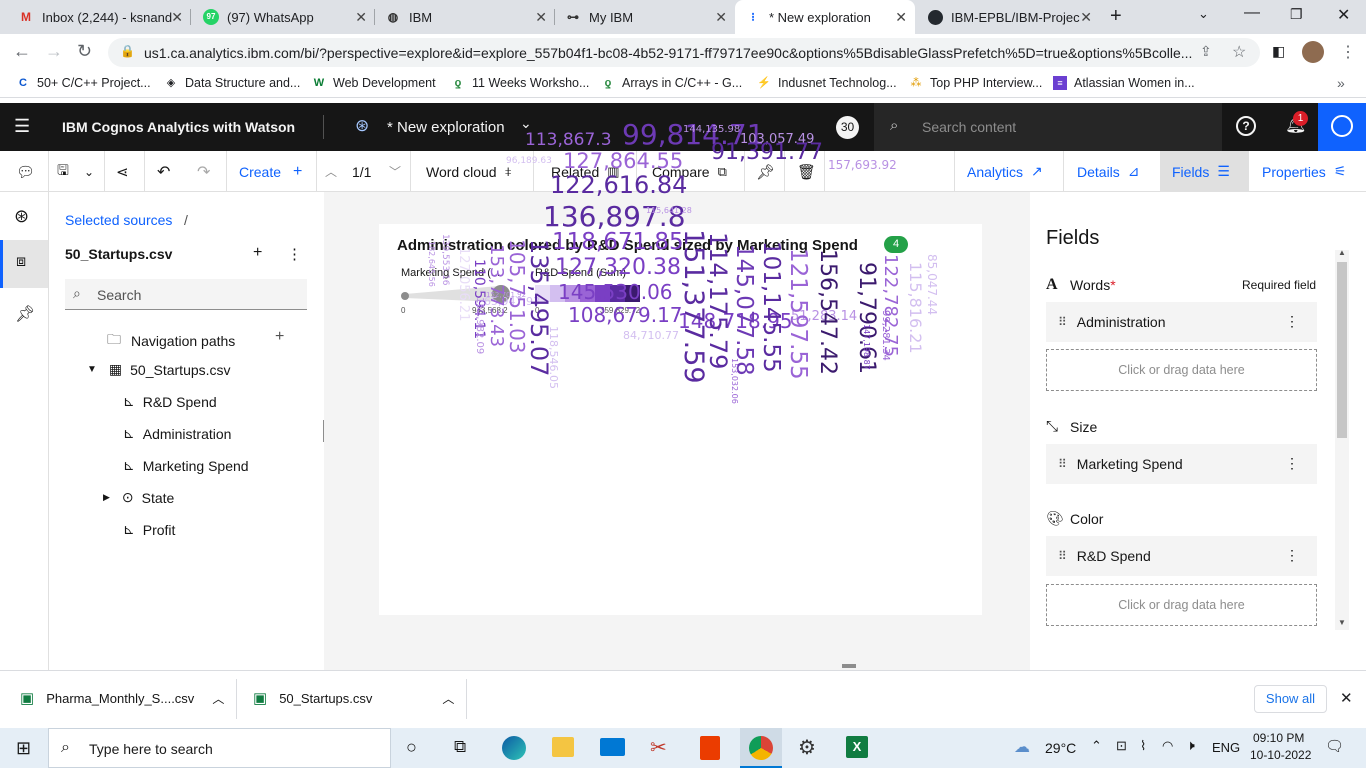 This screenshot has height=768, width=1366. I want to click on tree-column: ▶ ⊙ State, so click(138, 497).